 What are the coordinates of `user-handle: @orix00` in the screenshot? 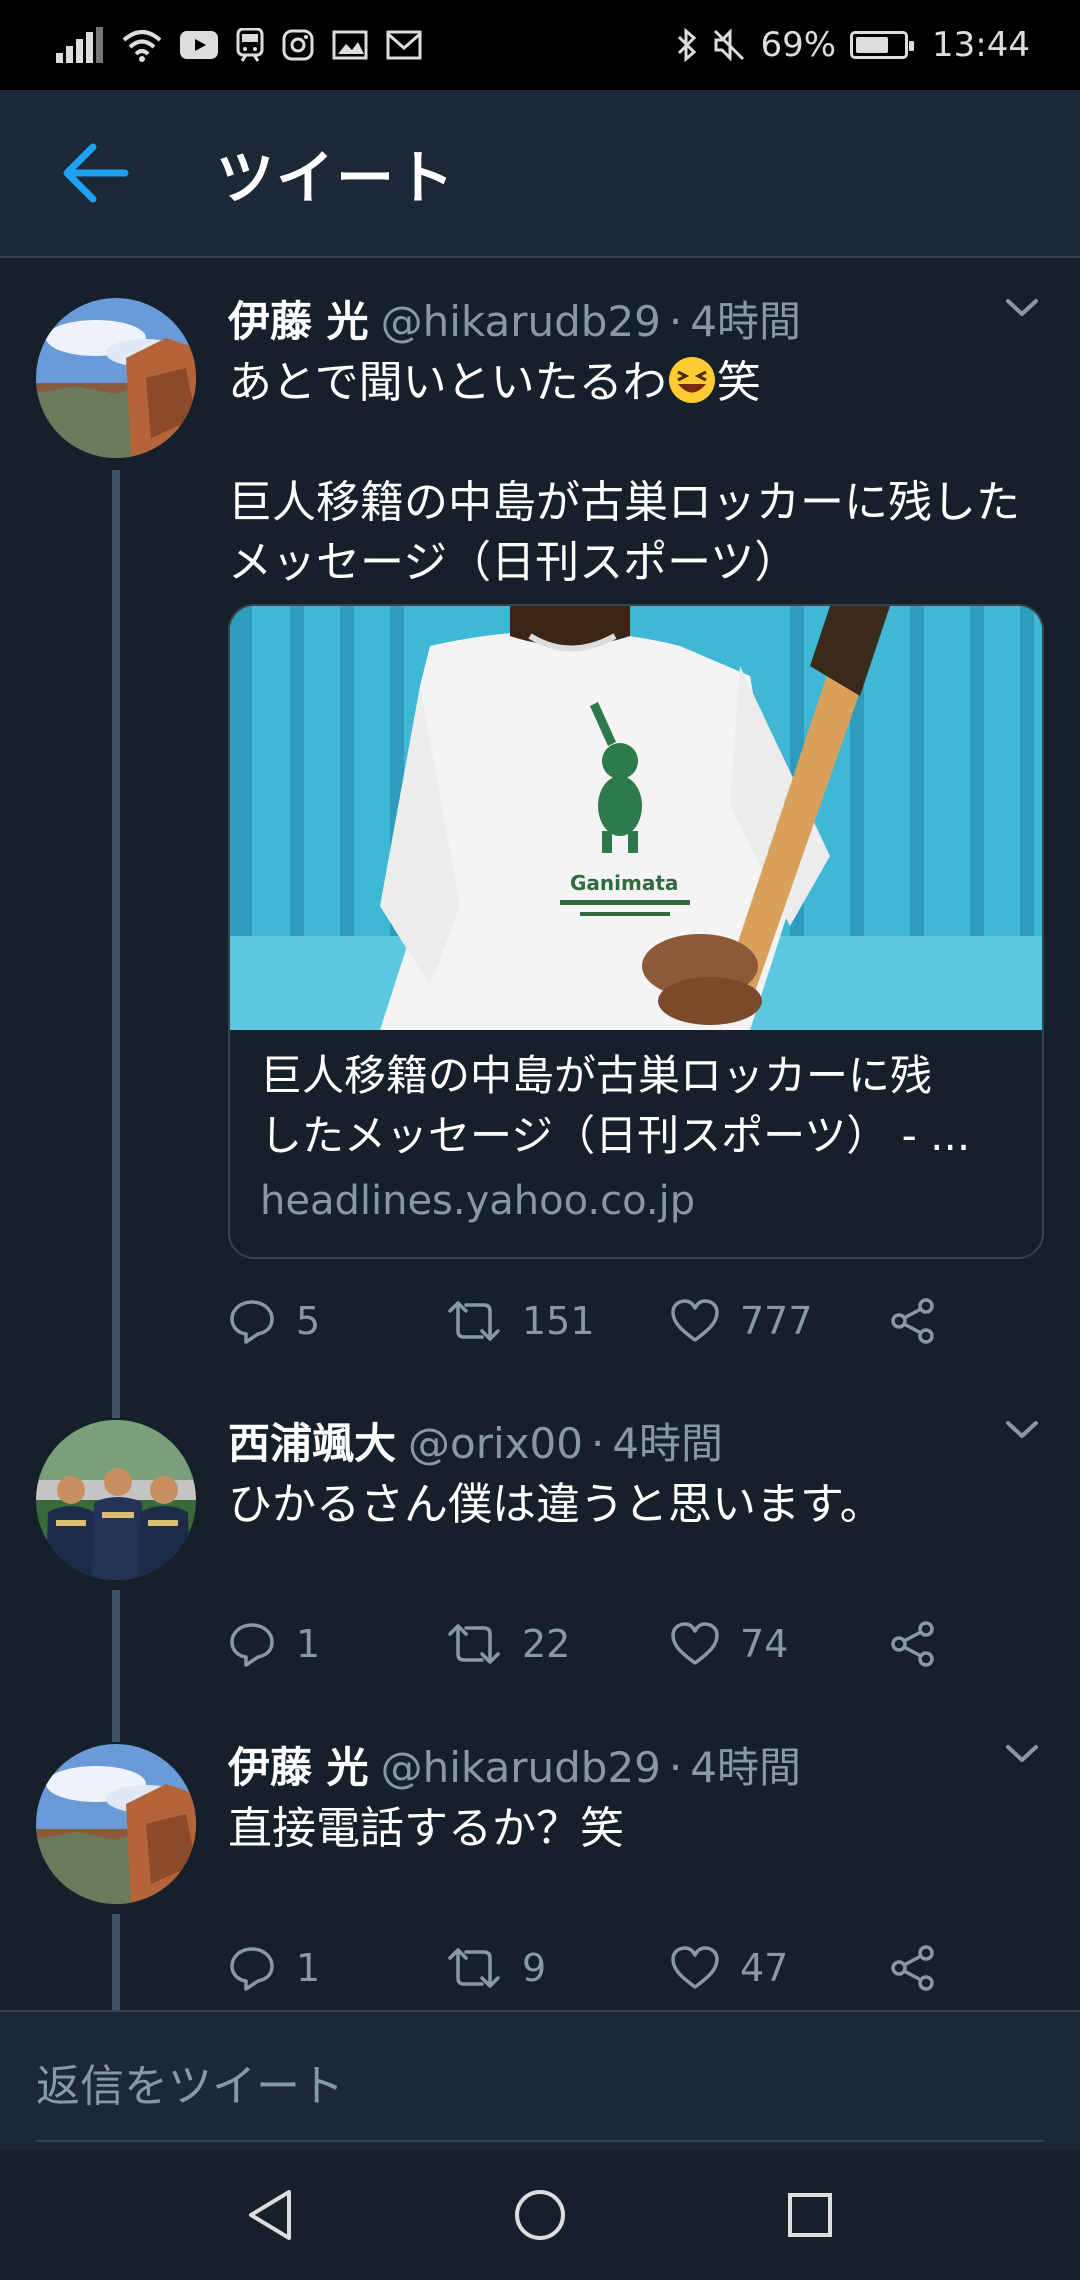 It's located at (495, 1443).